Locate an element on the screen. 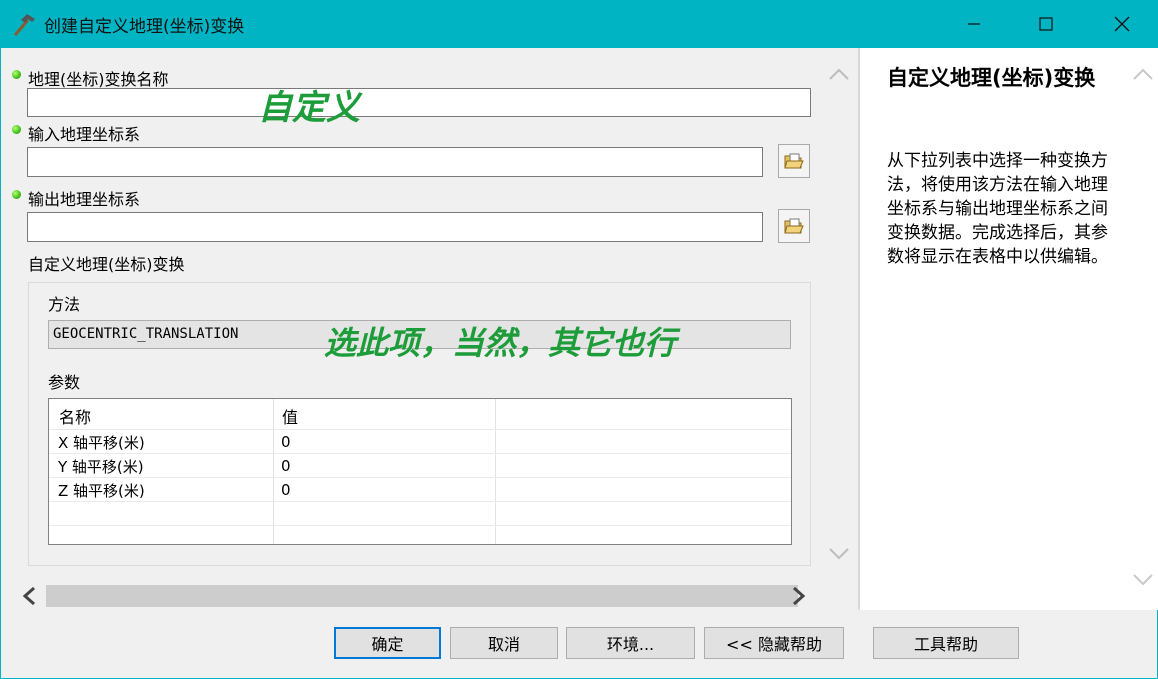  output-gcs-field is located at coordinates (395, 227).